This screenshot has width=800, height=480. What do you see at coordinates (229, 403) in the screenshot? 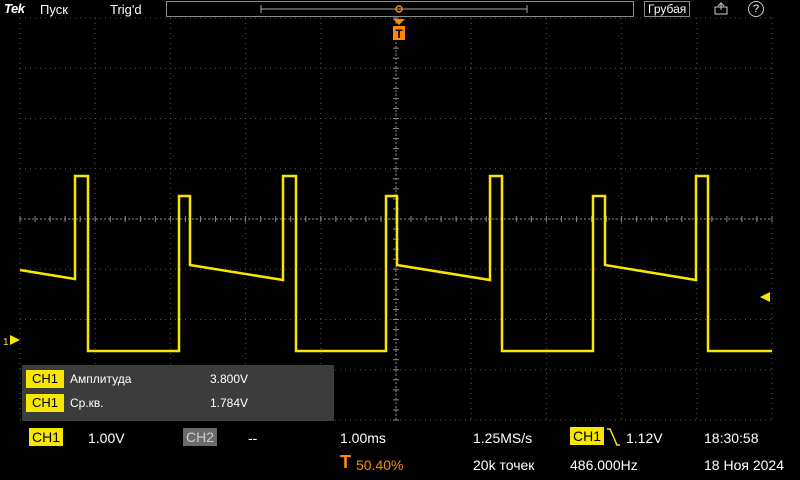
I see `measurement-value: 1.784V` at bounding box center [229, 403].